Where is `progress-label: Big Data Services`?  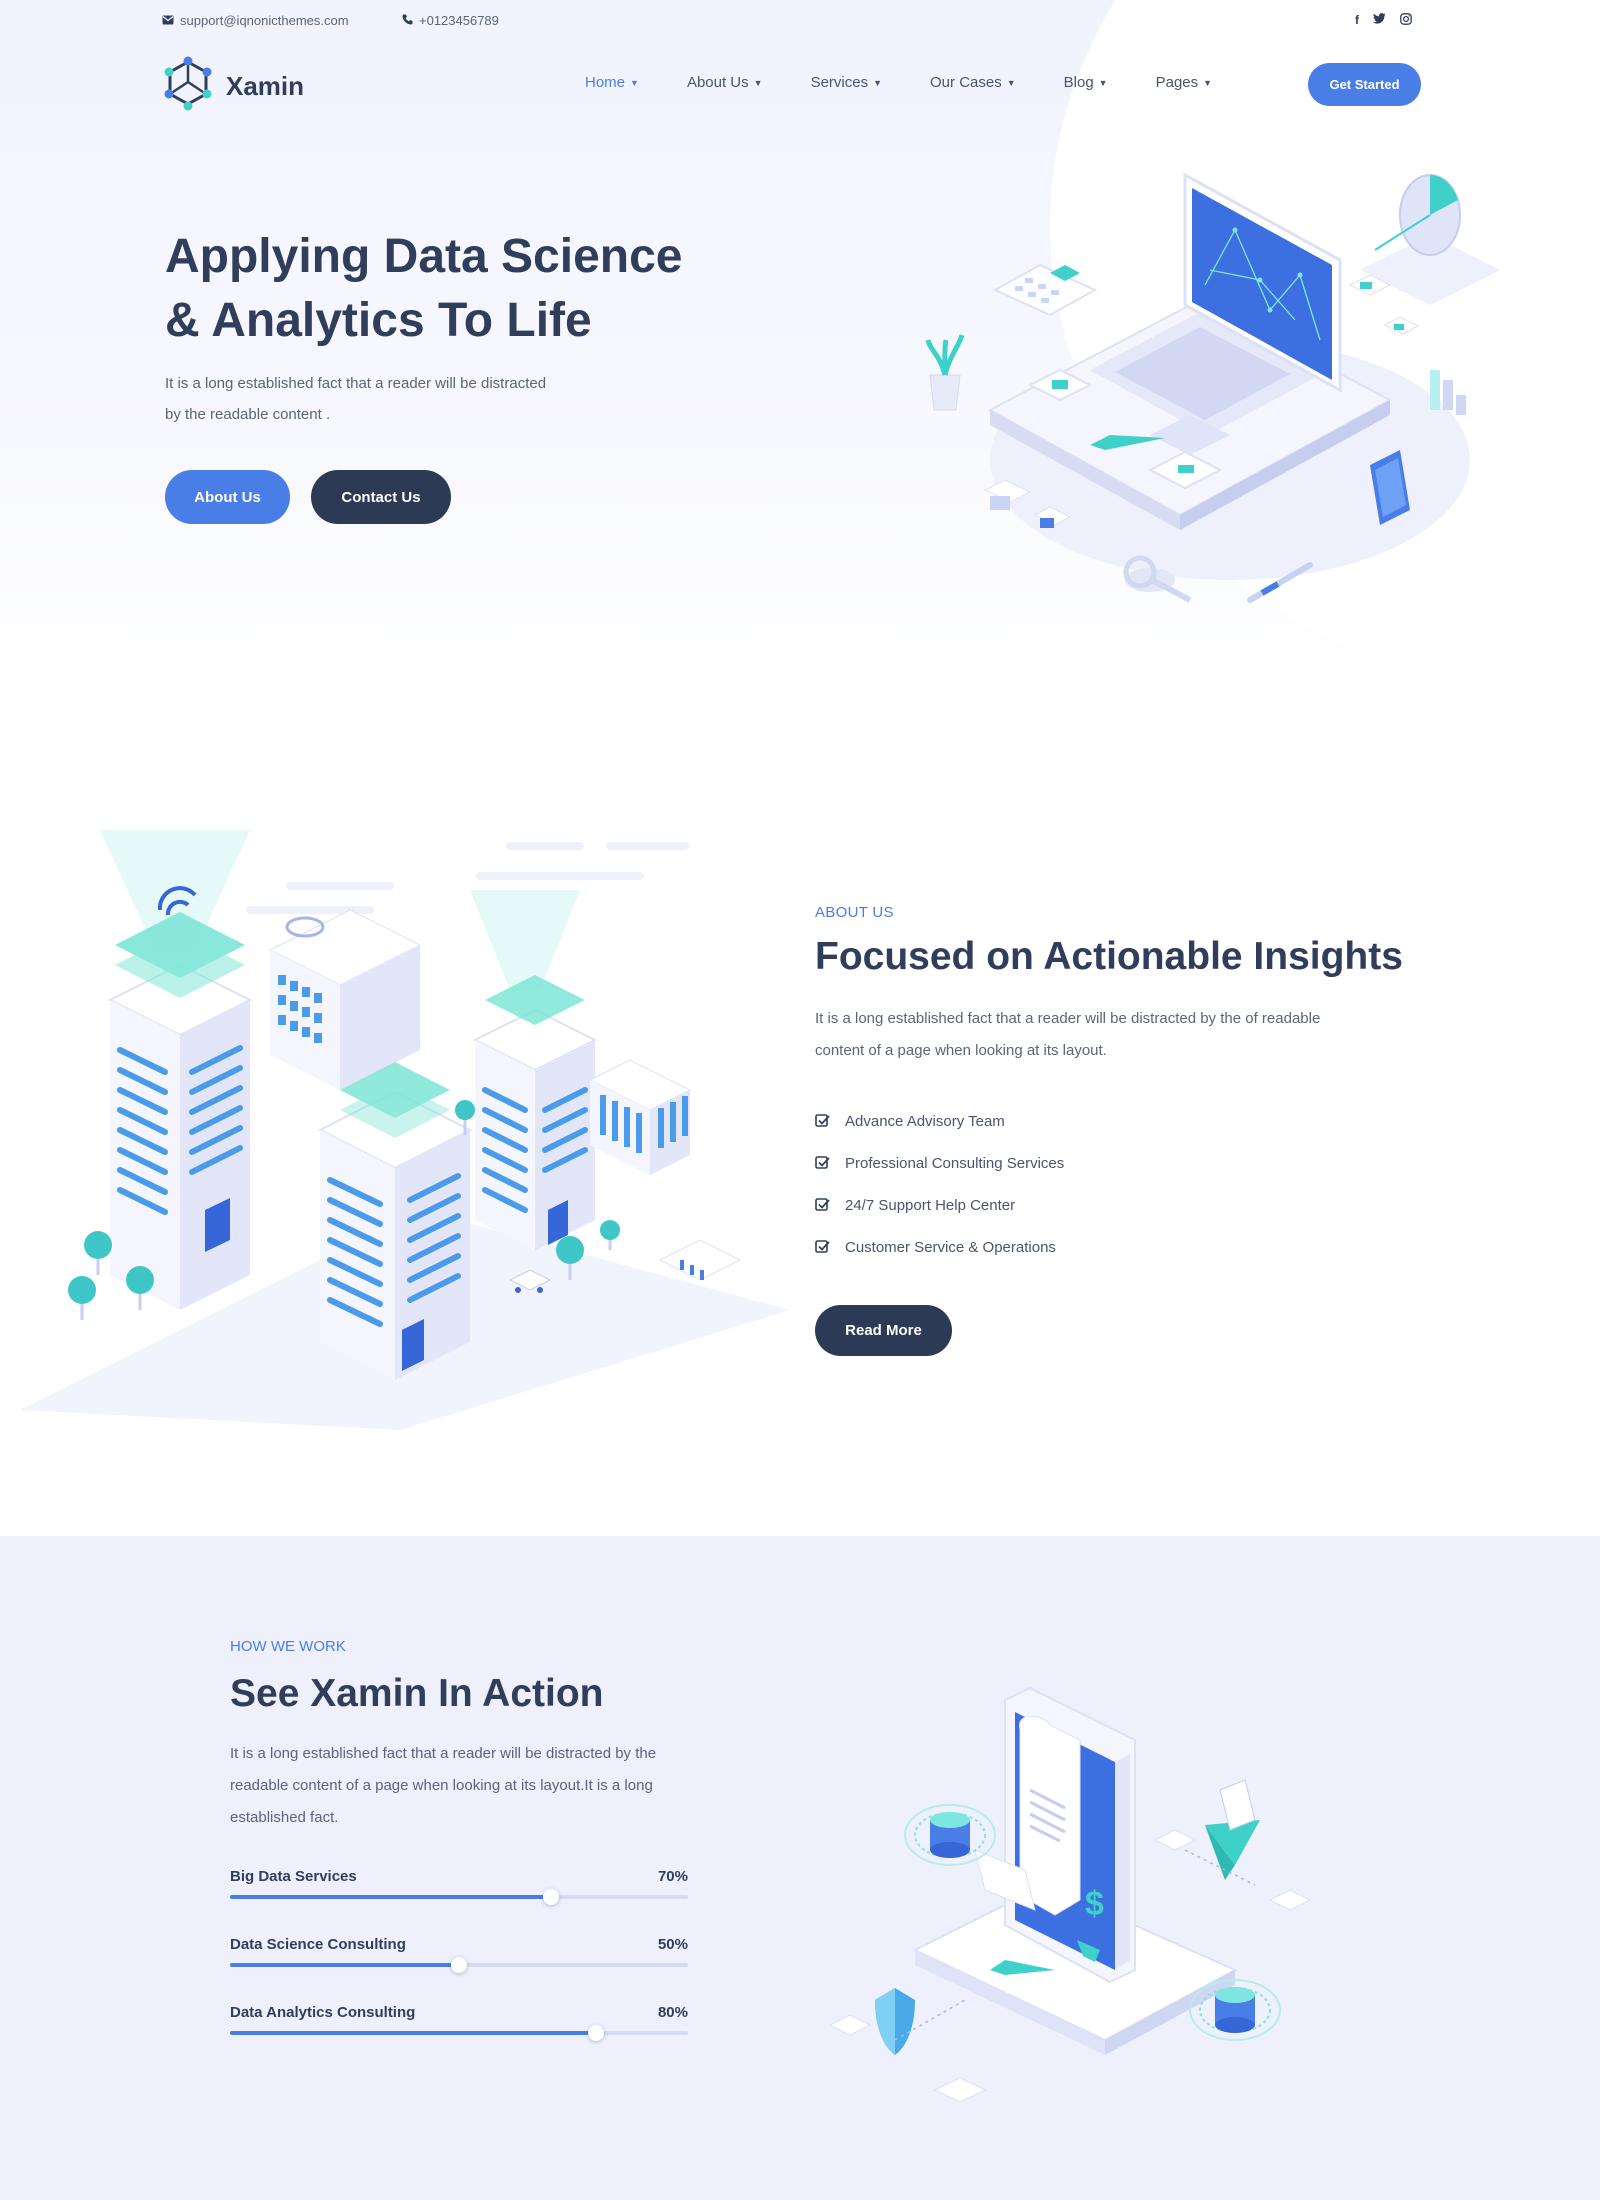
progress-label: Big Data Services is located at coordinates (293, 1876).